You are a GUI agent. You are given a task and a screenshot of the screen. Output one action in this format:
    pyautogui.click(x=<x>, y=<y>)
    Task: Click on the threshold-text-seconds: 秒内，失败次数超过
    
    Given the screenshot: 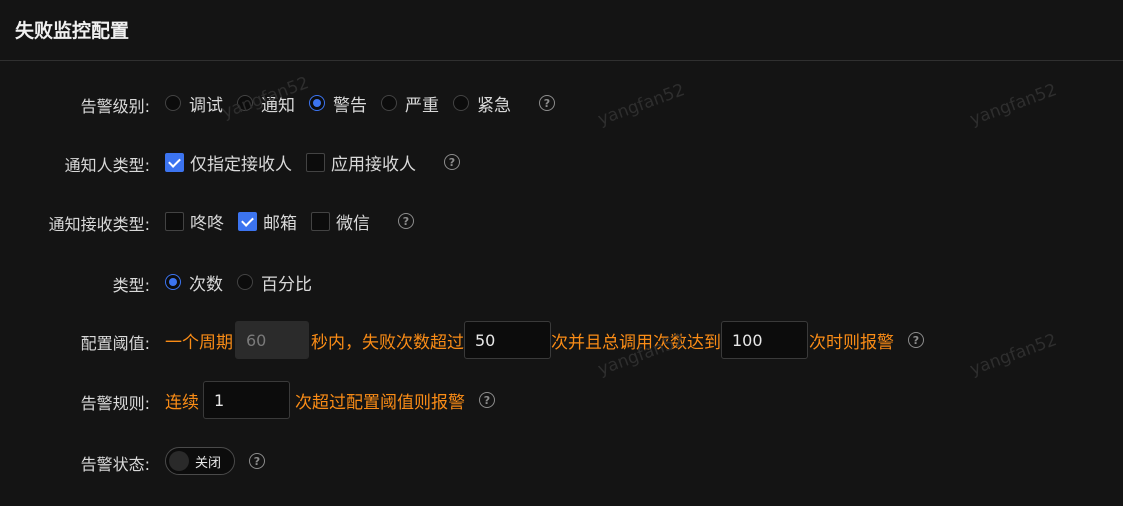 What is the action you would take?
    pyautogui.click(x=387, y=342)
    